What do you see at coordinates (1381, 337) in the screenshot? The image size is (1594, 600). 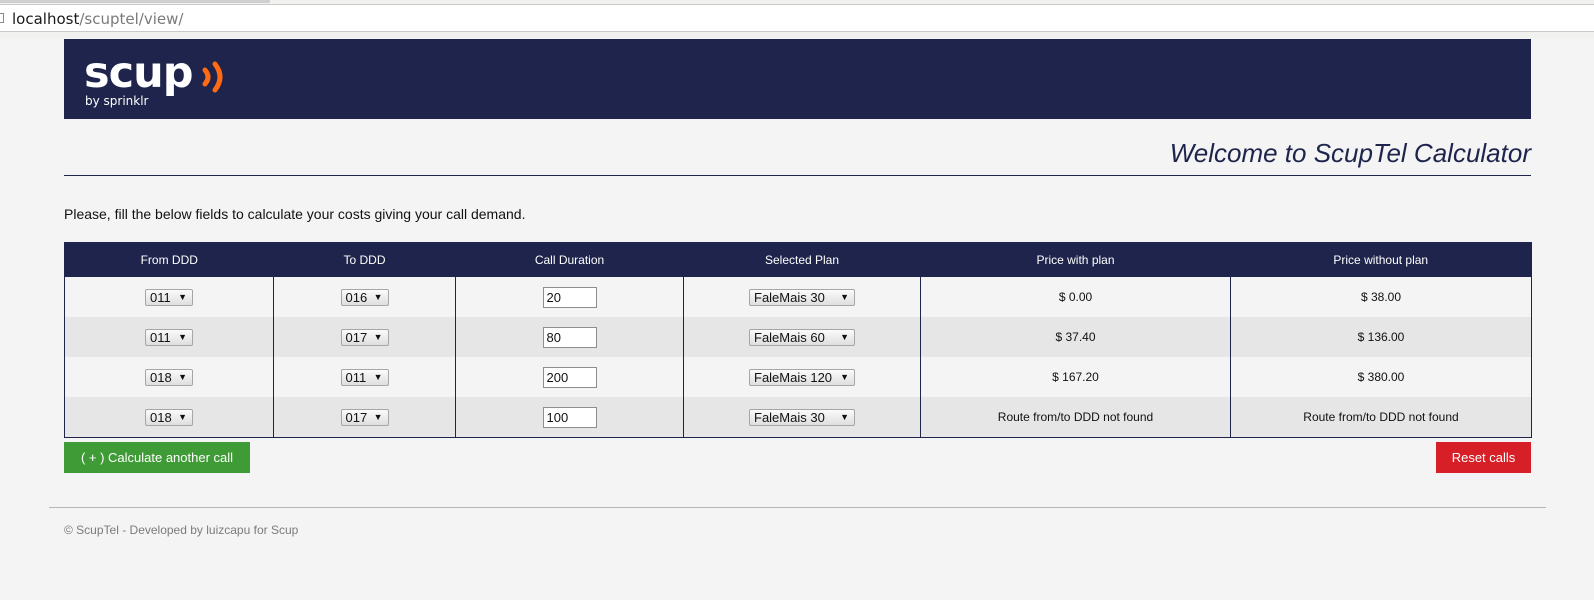 I see `price-without-plan-cell: $ 136.00` at bounding box center [1381, 337].